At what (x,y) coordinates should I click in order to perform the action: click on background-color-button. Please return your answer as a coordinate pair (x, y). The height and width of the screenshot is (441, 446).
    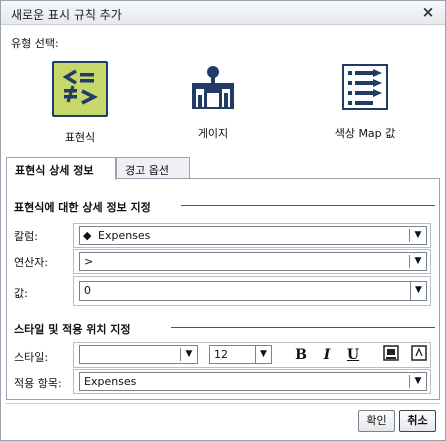
    Looking at the image, I should click on (391, 355).